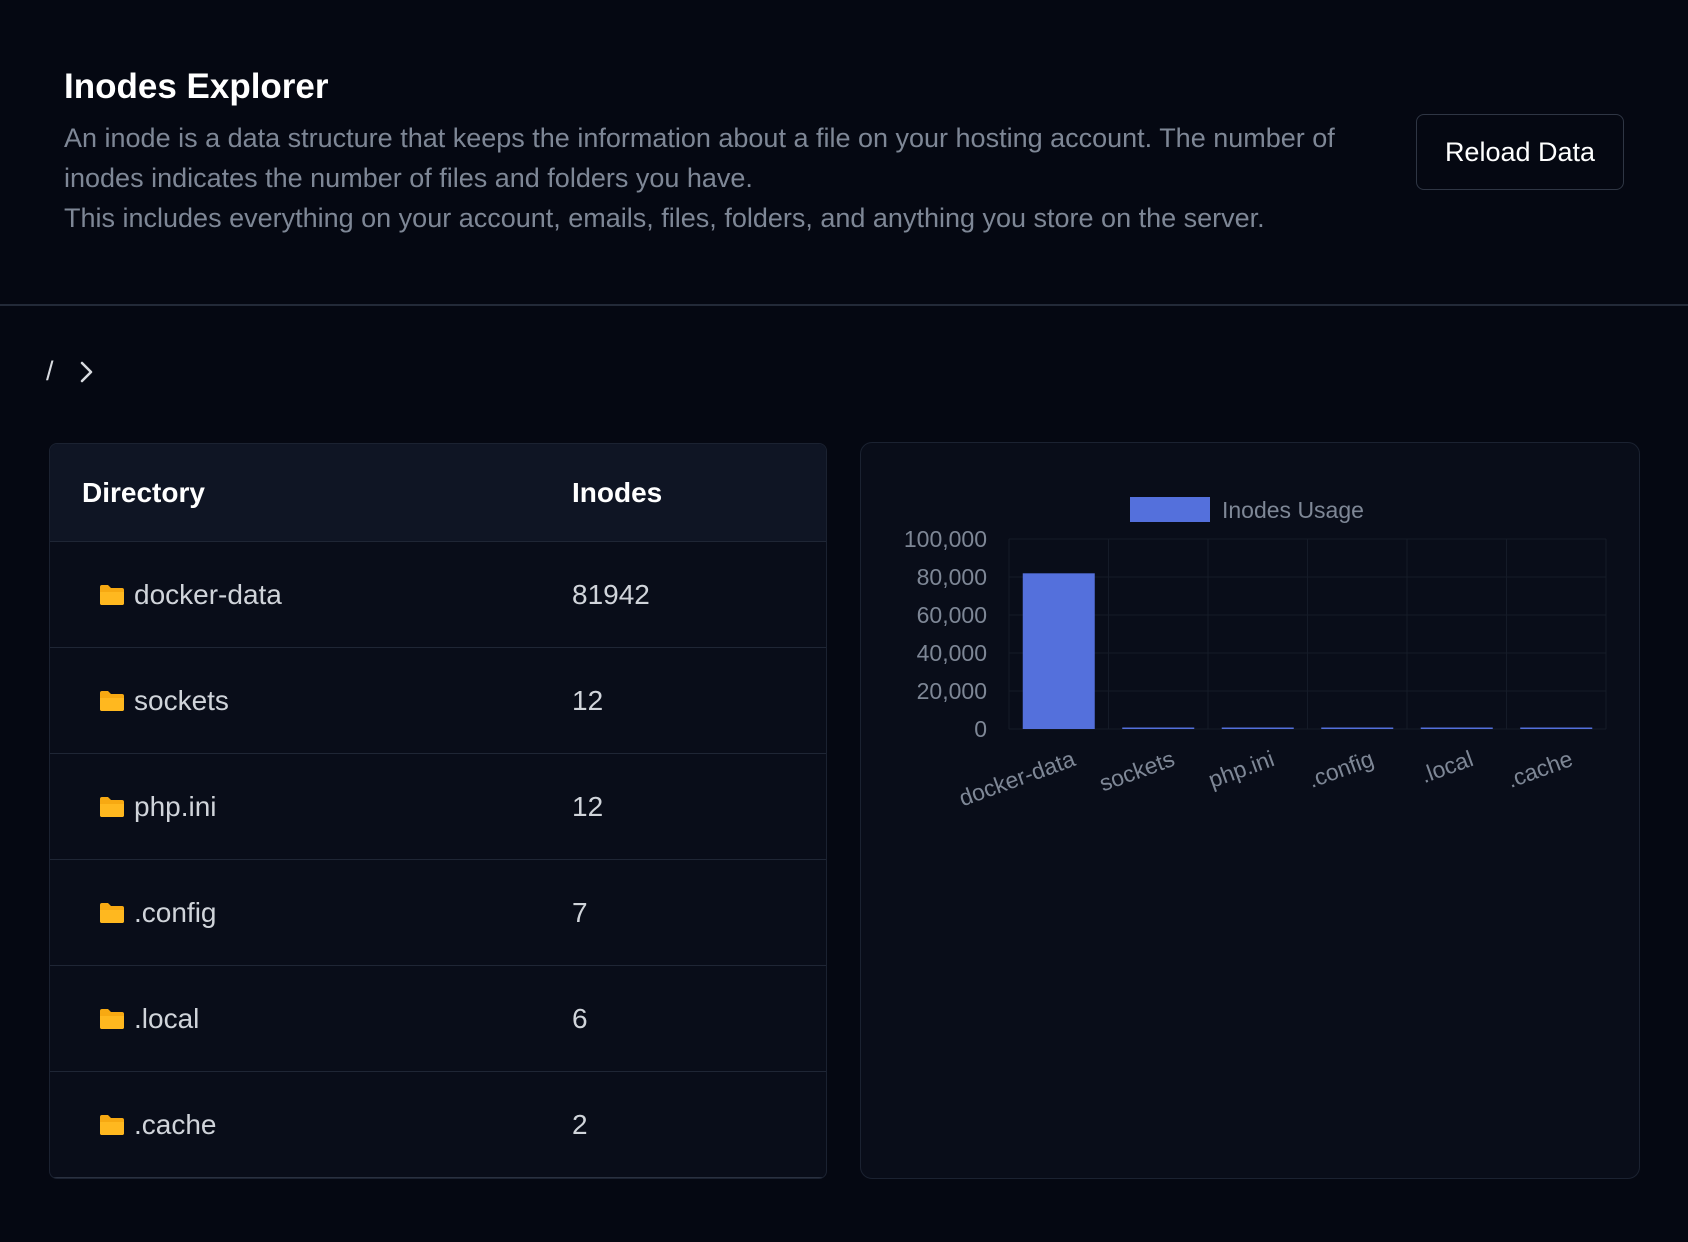 This screenshot has width=1688, height=1242. I want to click on x-tick-label: docker-data, so click(1016, 778).